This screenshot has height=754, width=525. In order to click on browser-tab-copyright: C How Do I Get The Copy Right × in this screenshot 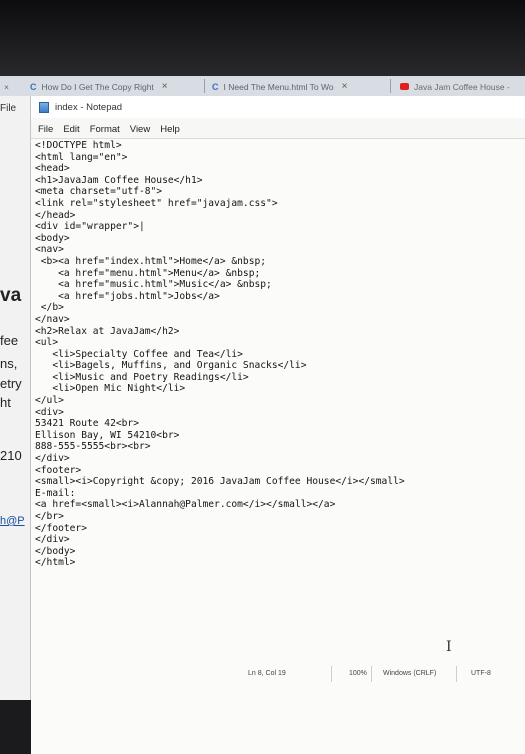, I will do `click(115, 86)`.